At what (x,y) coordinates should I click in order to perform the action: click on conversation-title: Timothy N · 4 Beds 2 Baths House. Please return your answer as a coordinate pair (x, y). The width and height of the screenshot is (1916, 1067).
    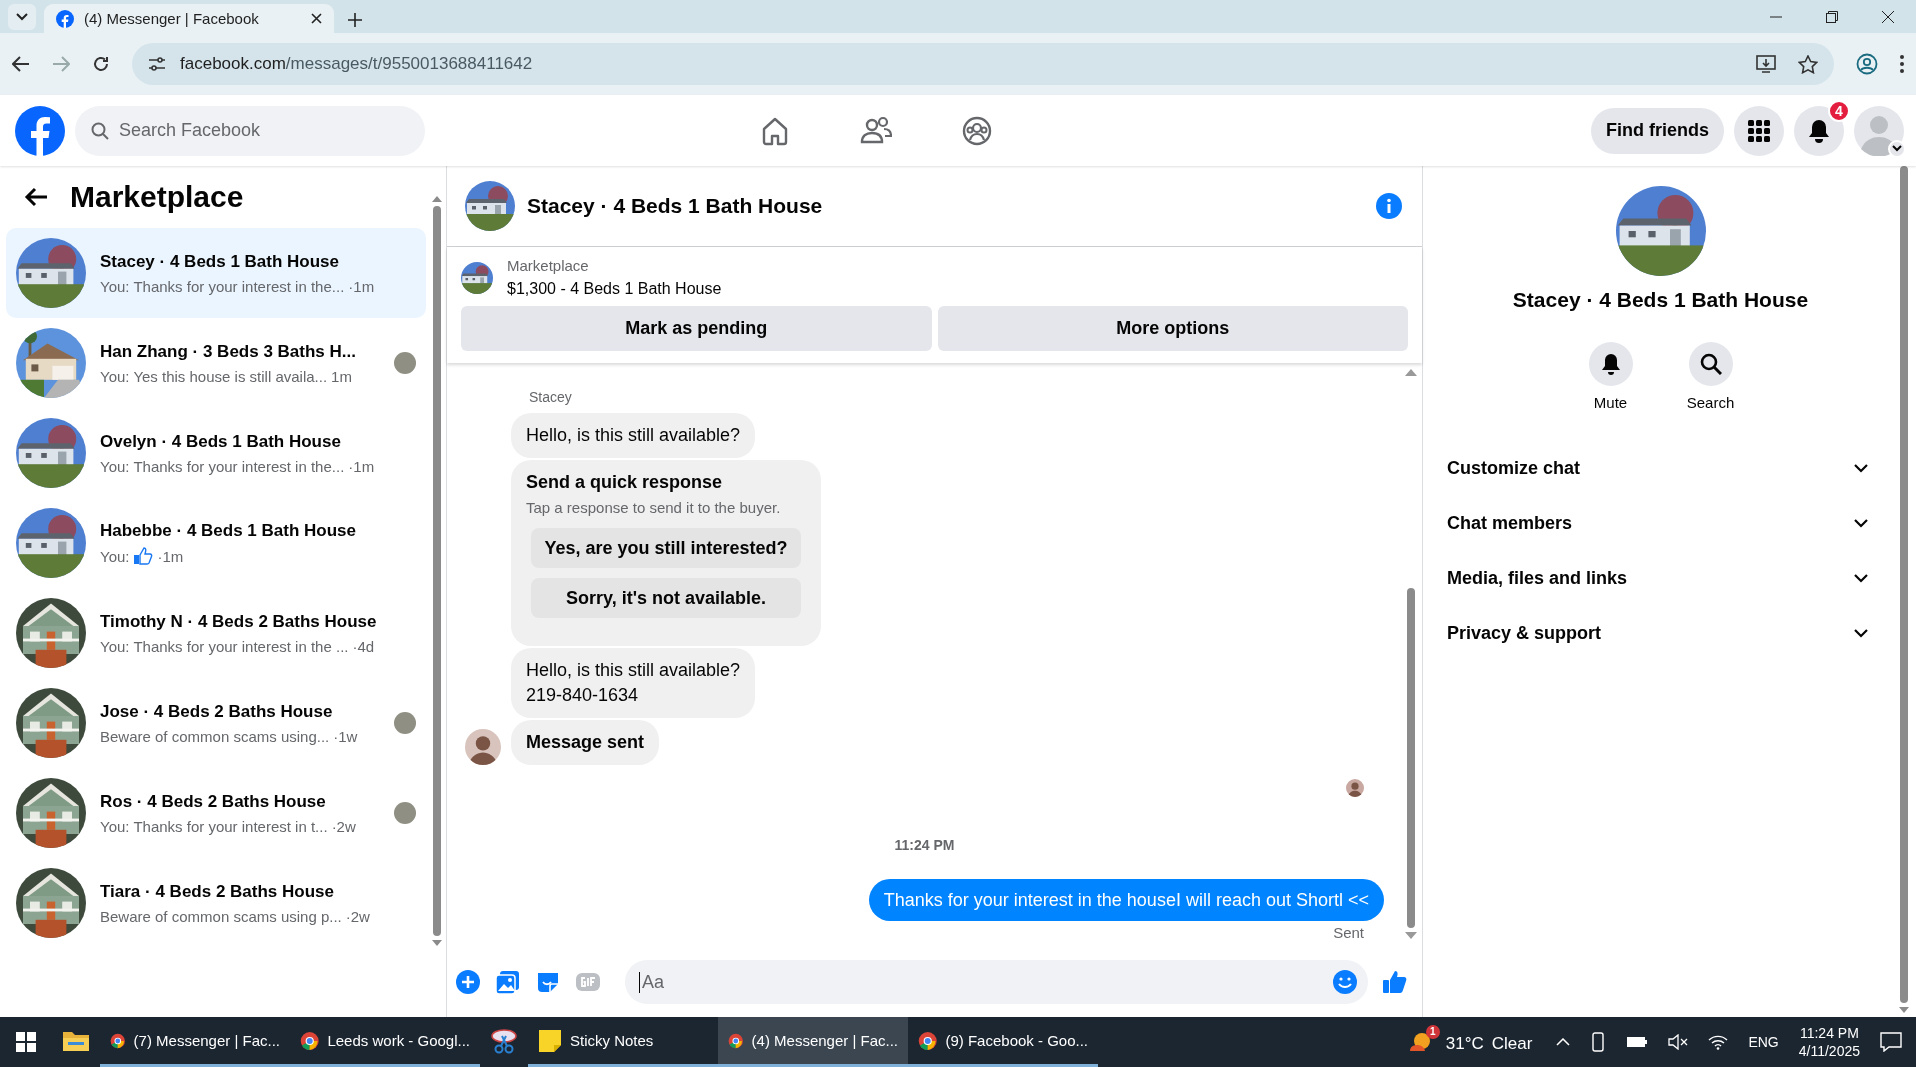
    Looking at the image, I should click on (239, 621).